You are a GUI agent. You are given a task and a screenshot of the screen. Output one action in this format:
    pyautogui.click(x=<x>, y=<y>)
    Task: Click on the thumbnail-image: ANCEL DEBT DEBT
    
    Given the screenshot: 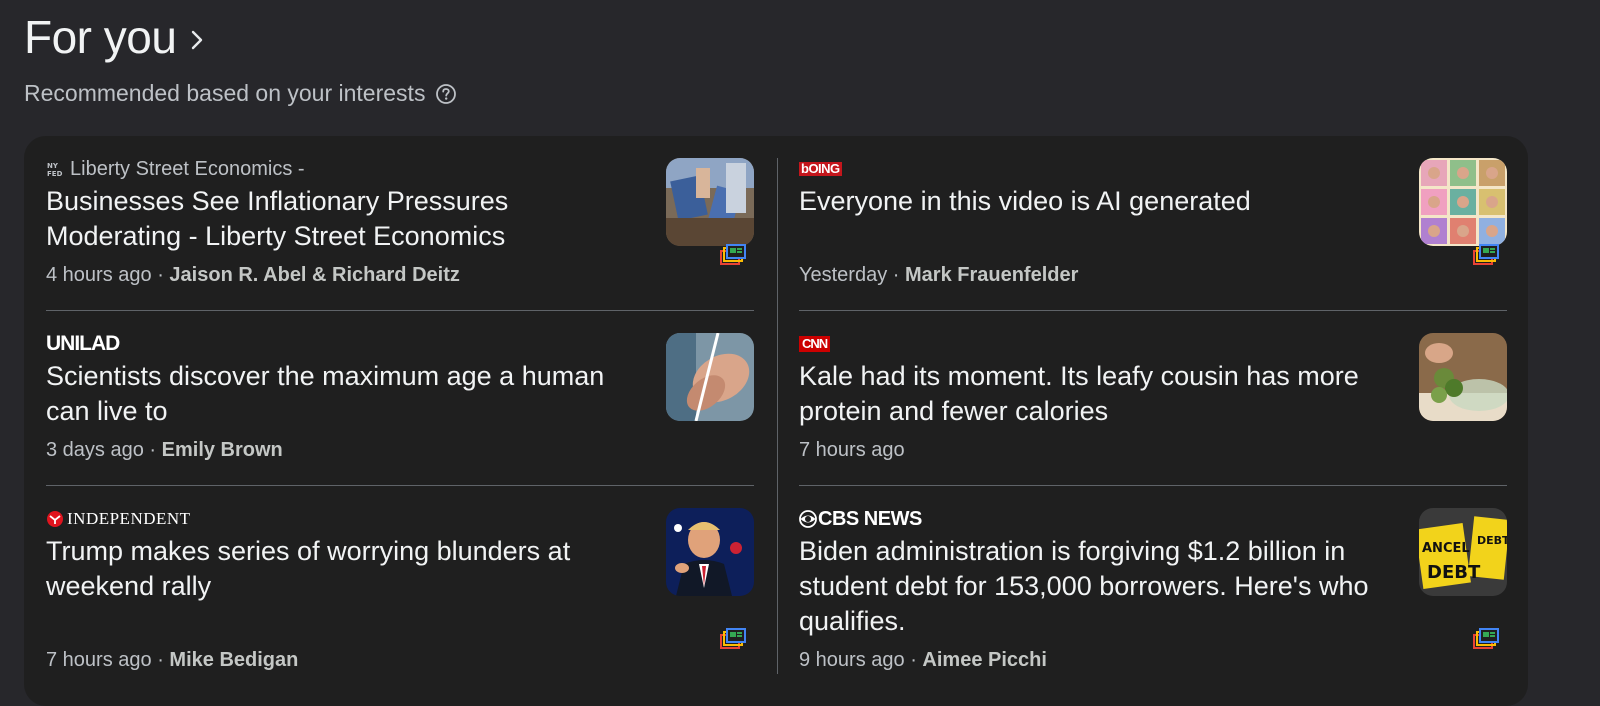 What is the action you would take?
    pyautogui.click(x=1463, y=552)
    